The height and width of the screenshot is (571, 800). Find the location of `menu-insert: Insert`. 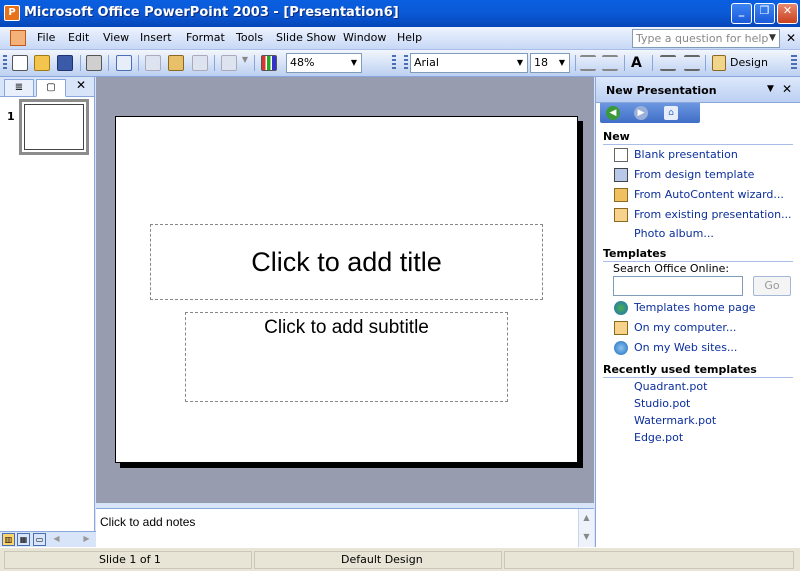

menu-insert: Insert is located at coordinates (156, 37).